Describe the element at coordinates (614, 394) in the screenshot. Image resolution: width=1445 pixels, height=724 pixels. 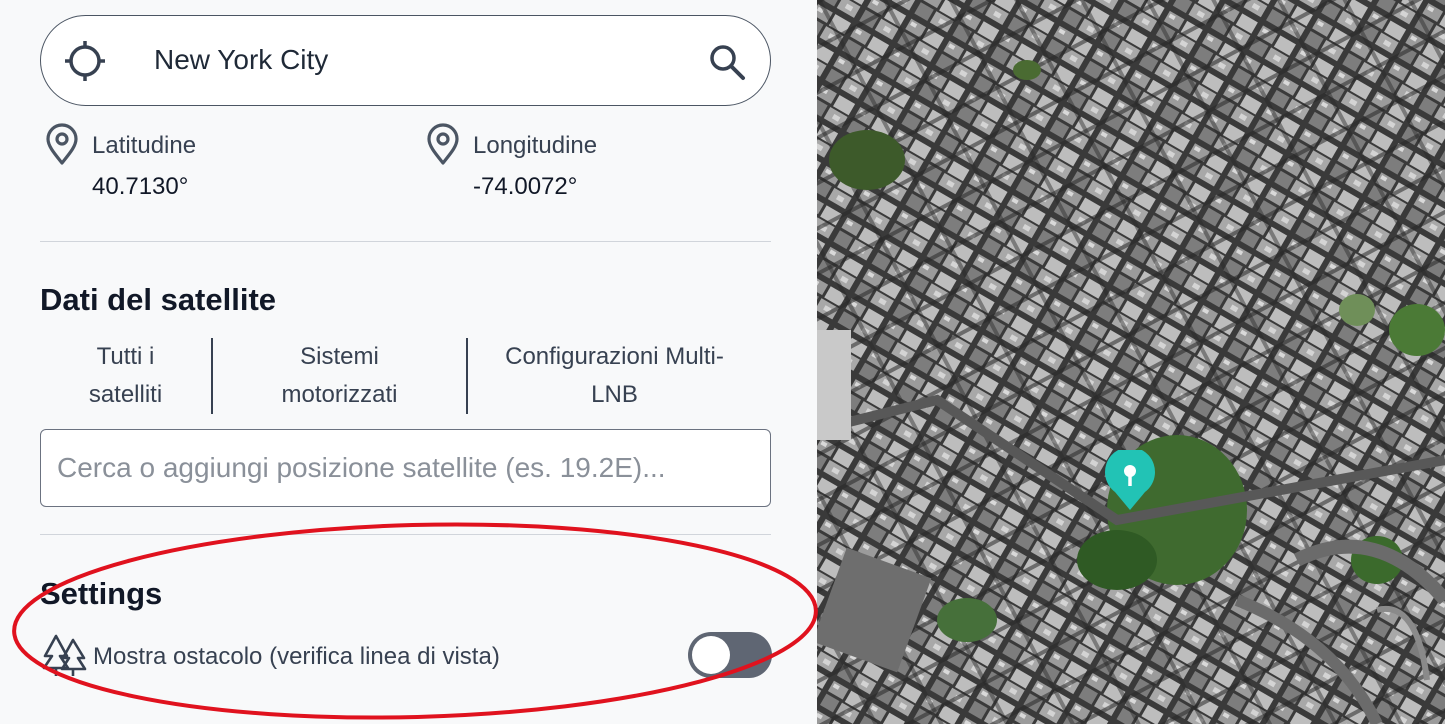
I see `tab-label-line: LNB` at that location.